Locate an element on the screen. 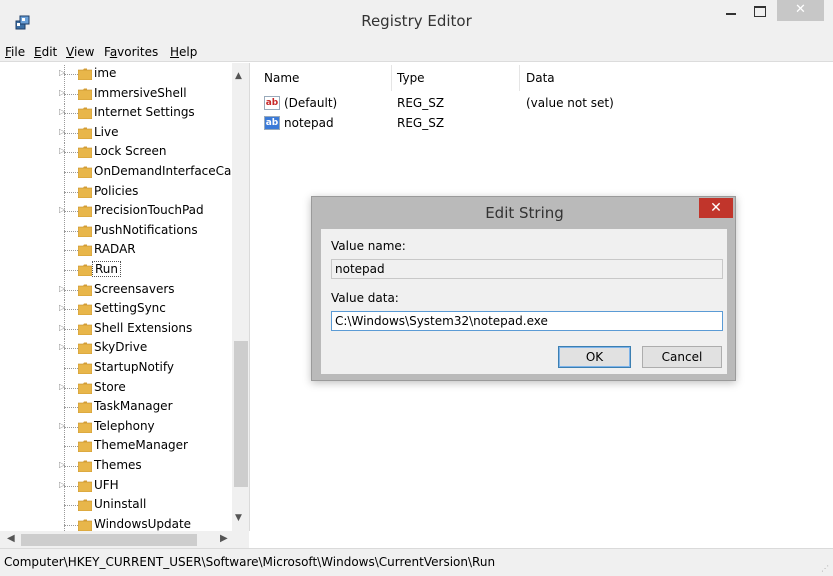 This screenshot has height=576, width=833. menu-favorites: Favorites is located at coordinates (131, 52).